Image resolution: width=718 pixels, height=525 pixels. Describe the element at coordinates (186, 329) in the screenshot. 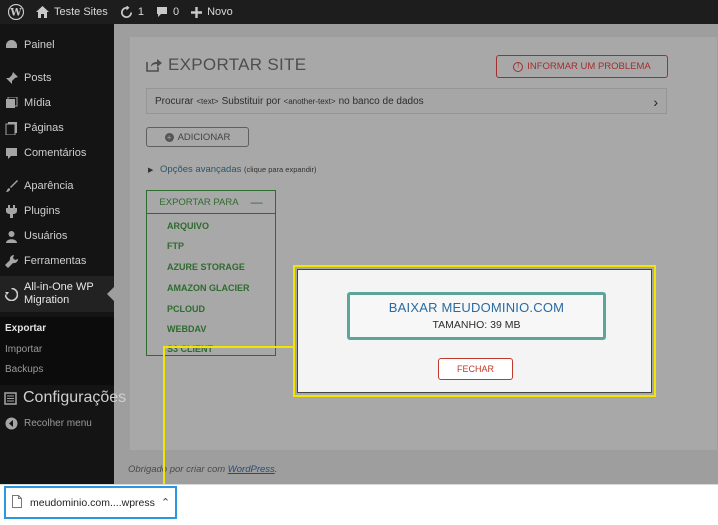

I see `export-option-webdav: WEBDAV` at that location.